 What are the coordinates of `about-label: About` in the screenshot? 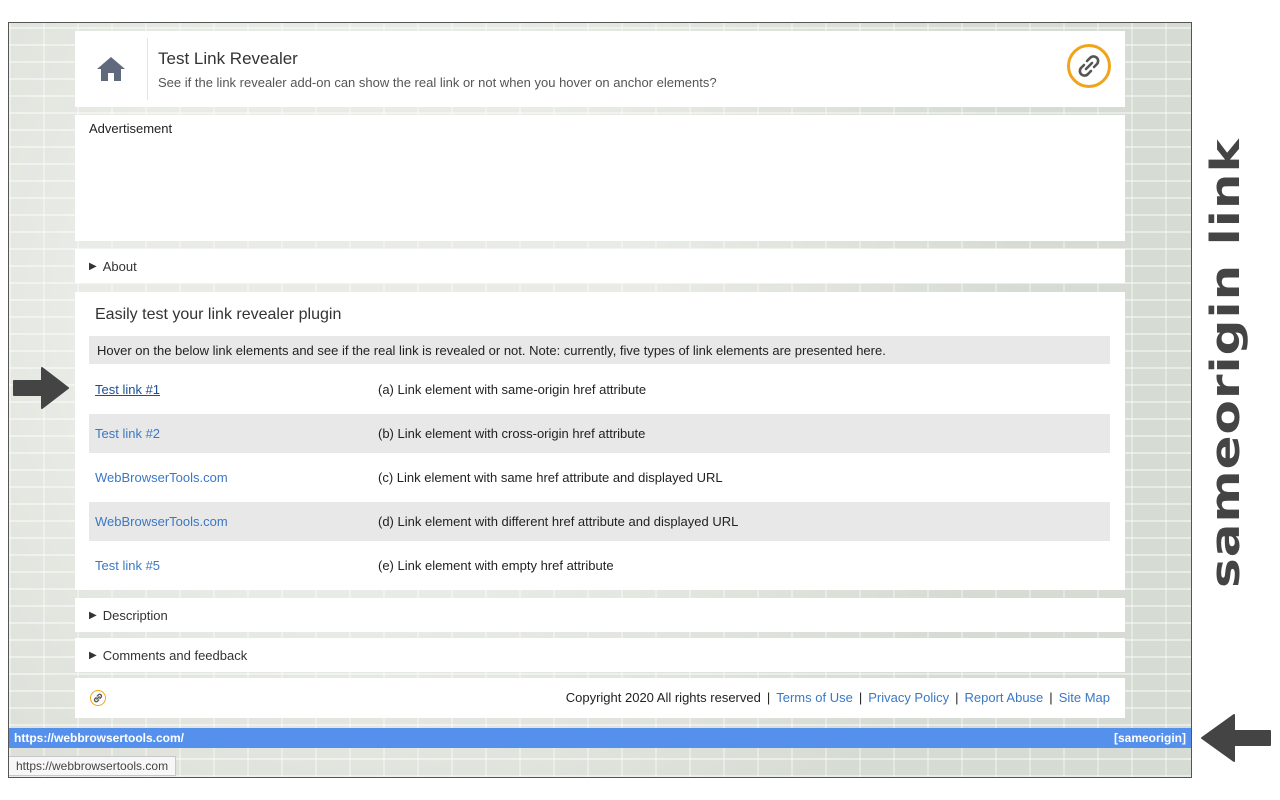 It's located at (119, 266).